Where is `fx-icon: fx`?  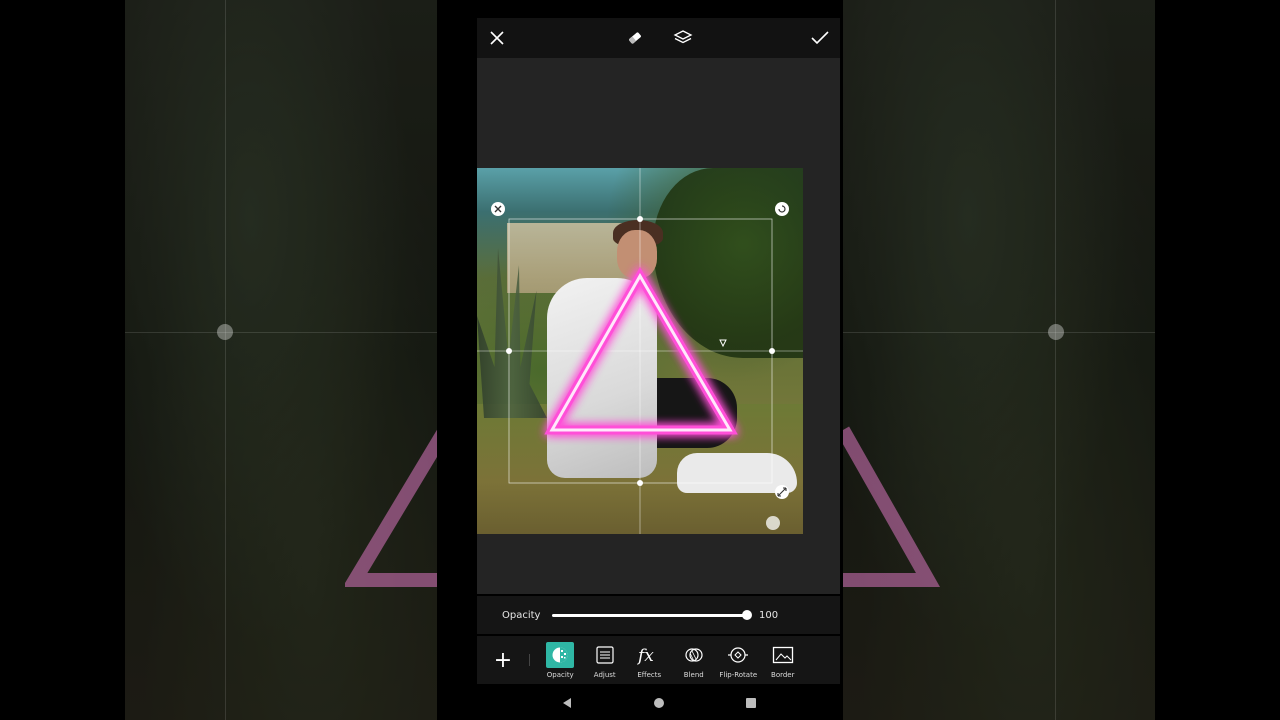 fx-icon: fx is located at coordinates (649, 655).